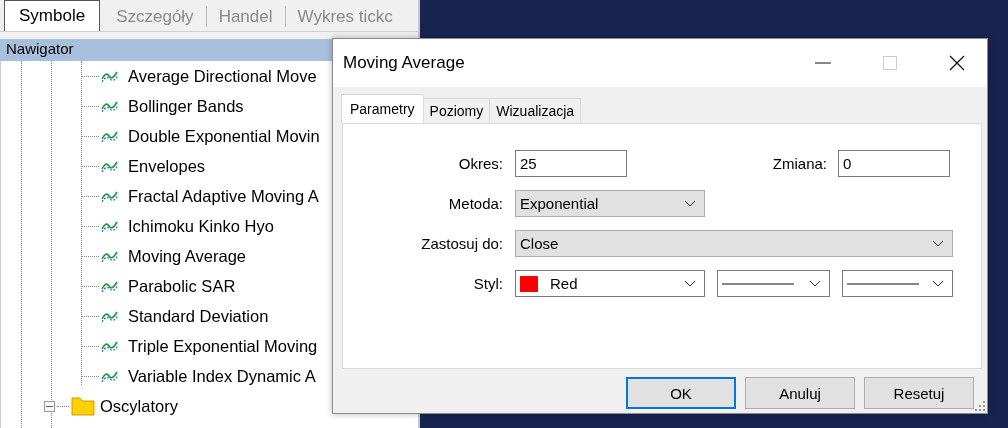  I want to click on tree-item: Ichimoku Kinko Hyo, so click(201, 226).